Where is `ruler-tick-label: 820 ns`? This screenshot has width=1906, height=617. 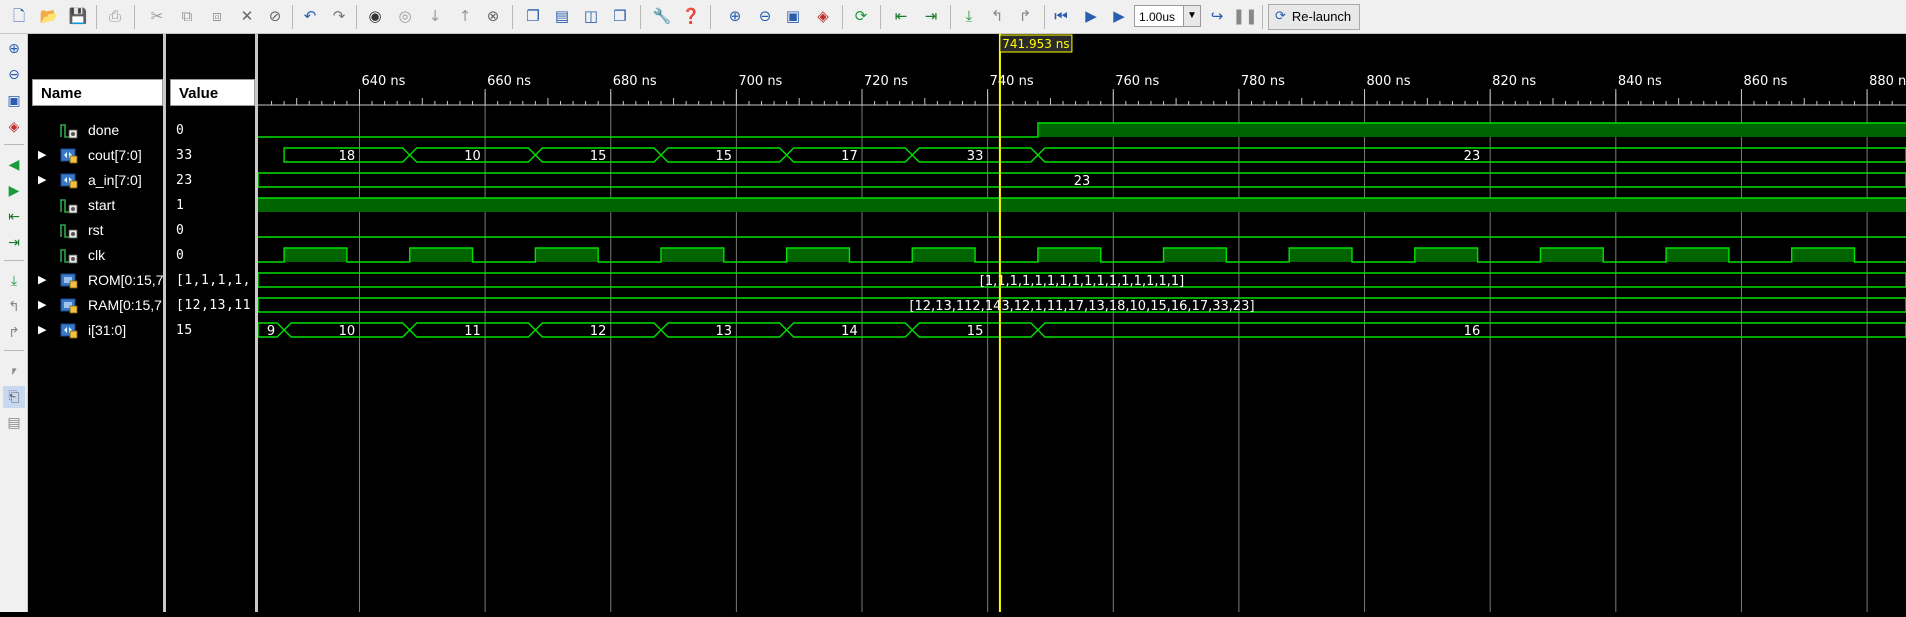 ruler-tick-label: 820 ns is located at coordinates (1514, 81).